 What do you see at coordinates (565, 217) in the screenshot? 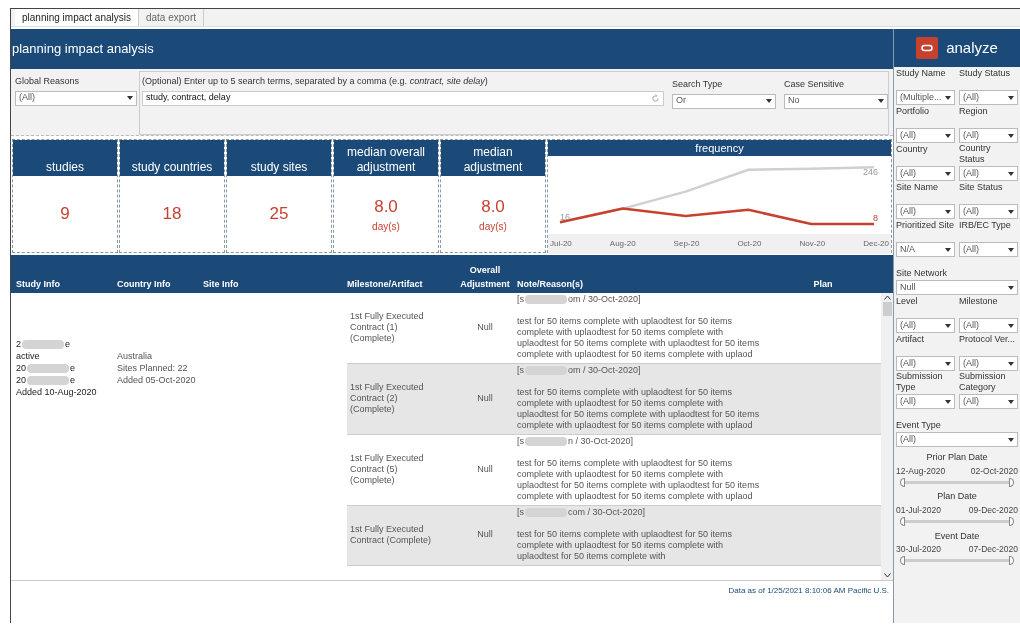
I see `data-label: 16` at bounding box center [565, 217].